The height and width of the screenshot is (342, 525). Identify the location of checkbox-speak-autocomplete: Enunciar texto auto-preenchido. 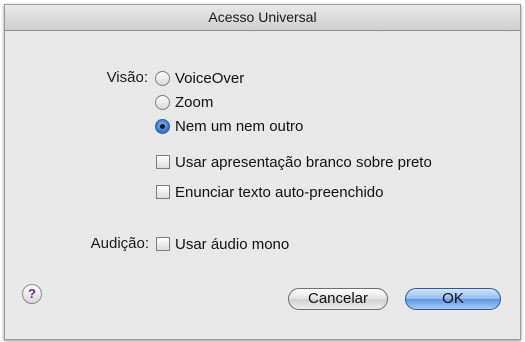
(269, 192).